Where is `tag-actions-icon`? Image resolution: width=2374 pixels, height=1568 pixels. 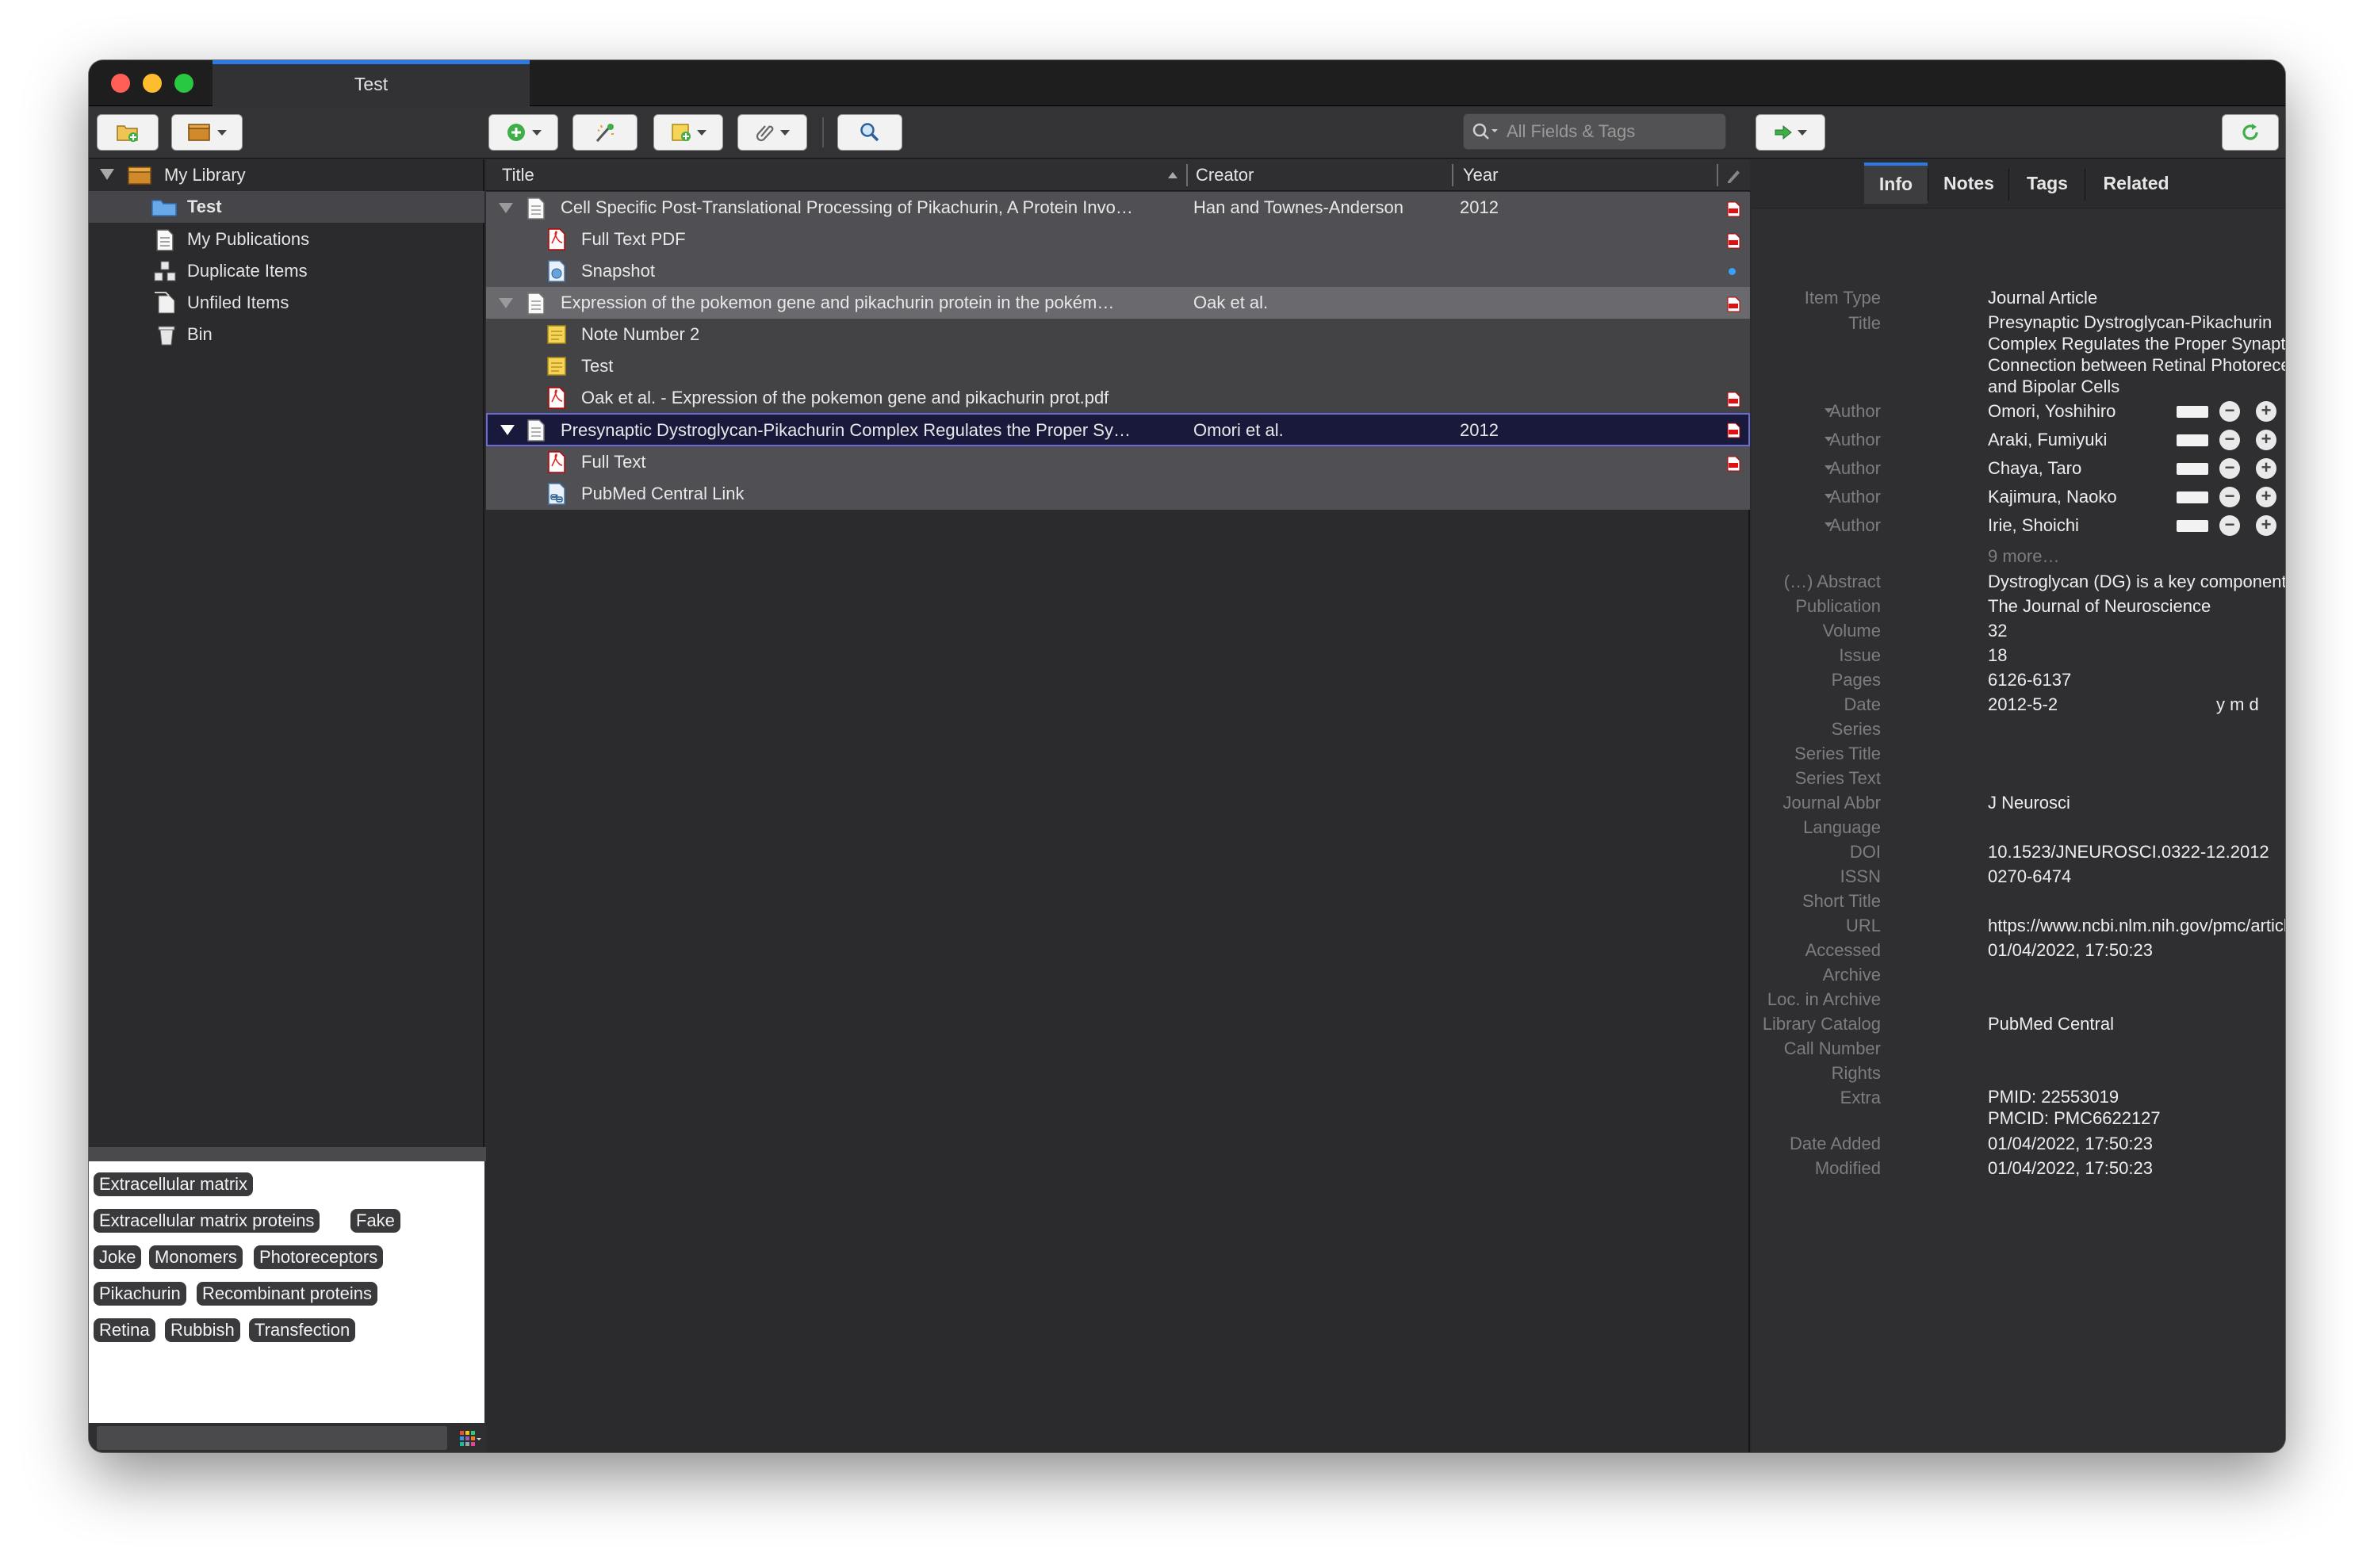
tag-actions-icon is located at coordinates (470, 1438).